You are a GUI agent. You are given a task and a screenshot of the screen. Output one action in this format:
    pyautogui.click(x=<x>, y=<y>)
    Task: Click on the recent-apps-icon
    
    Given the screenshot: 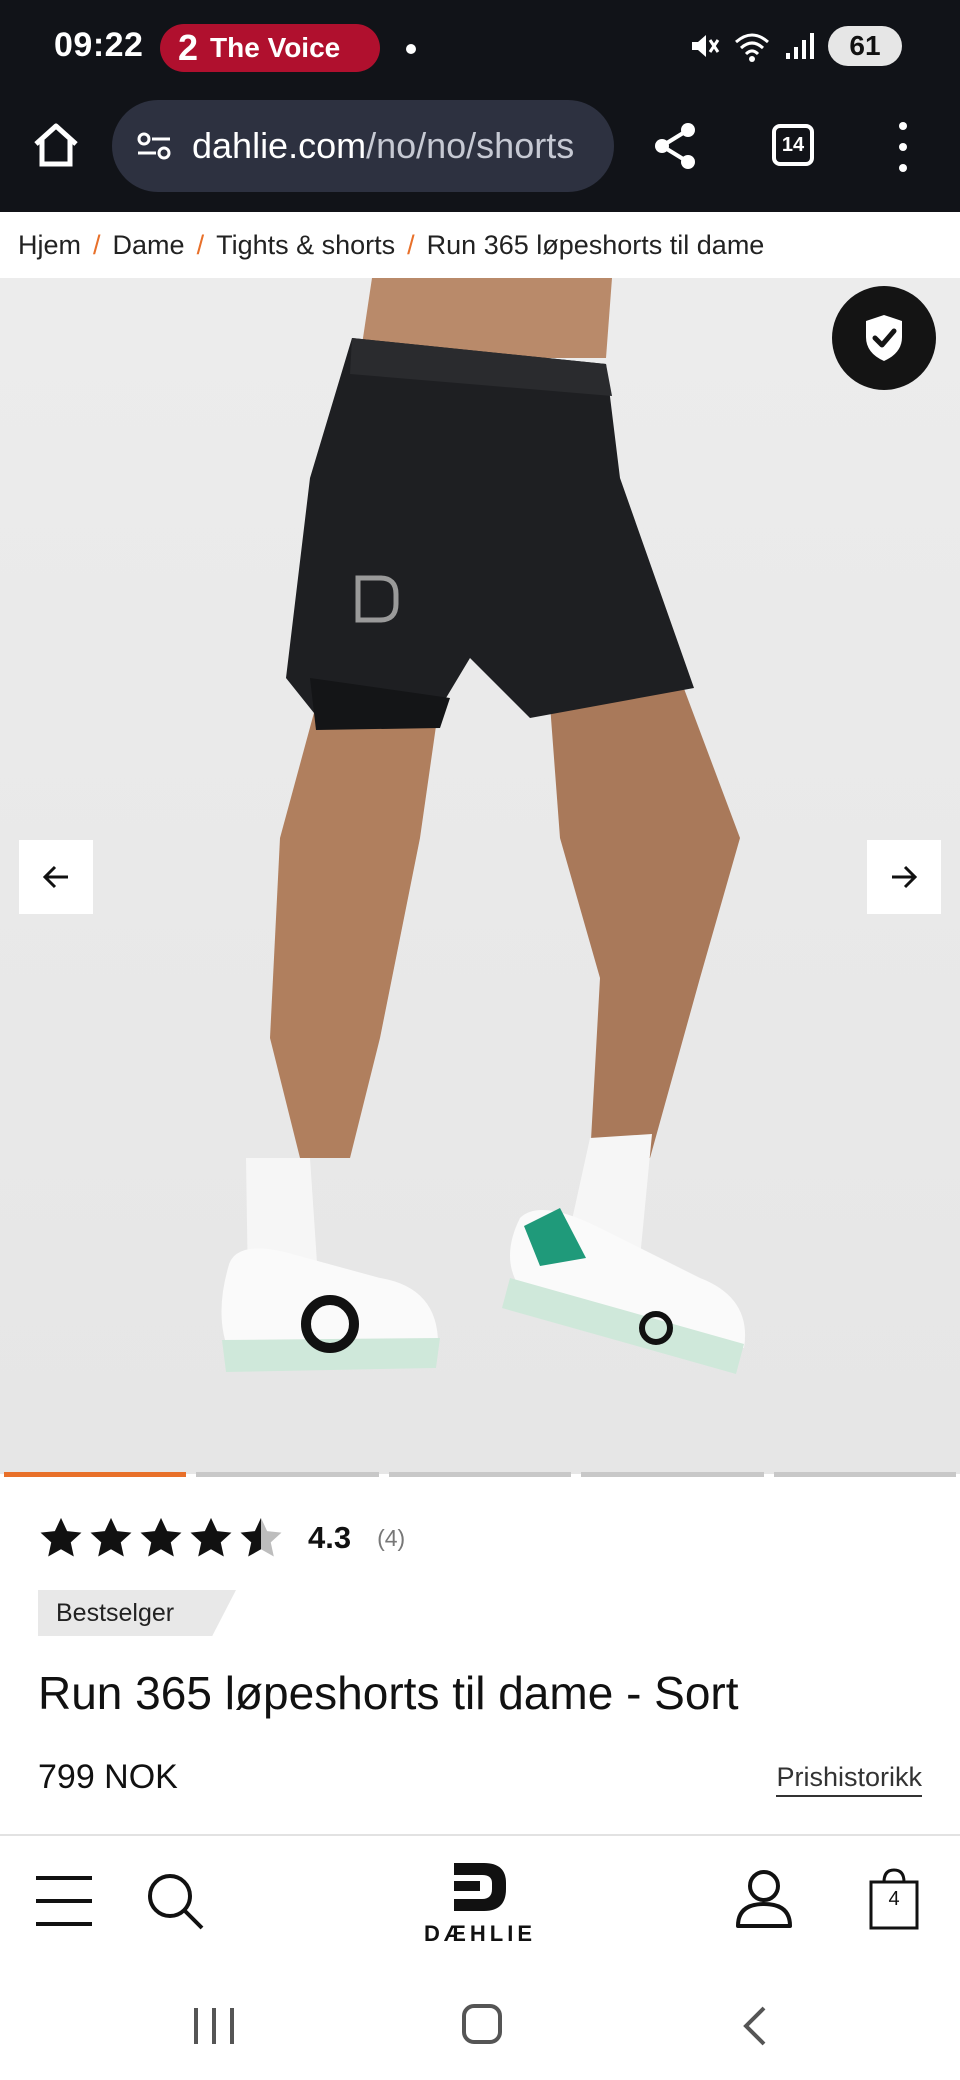 What is the action you would take?
    pyautogui.click(x=214, y=2026)
    